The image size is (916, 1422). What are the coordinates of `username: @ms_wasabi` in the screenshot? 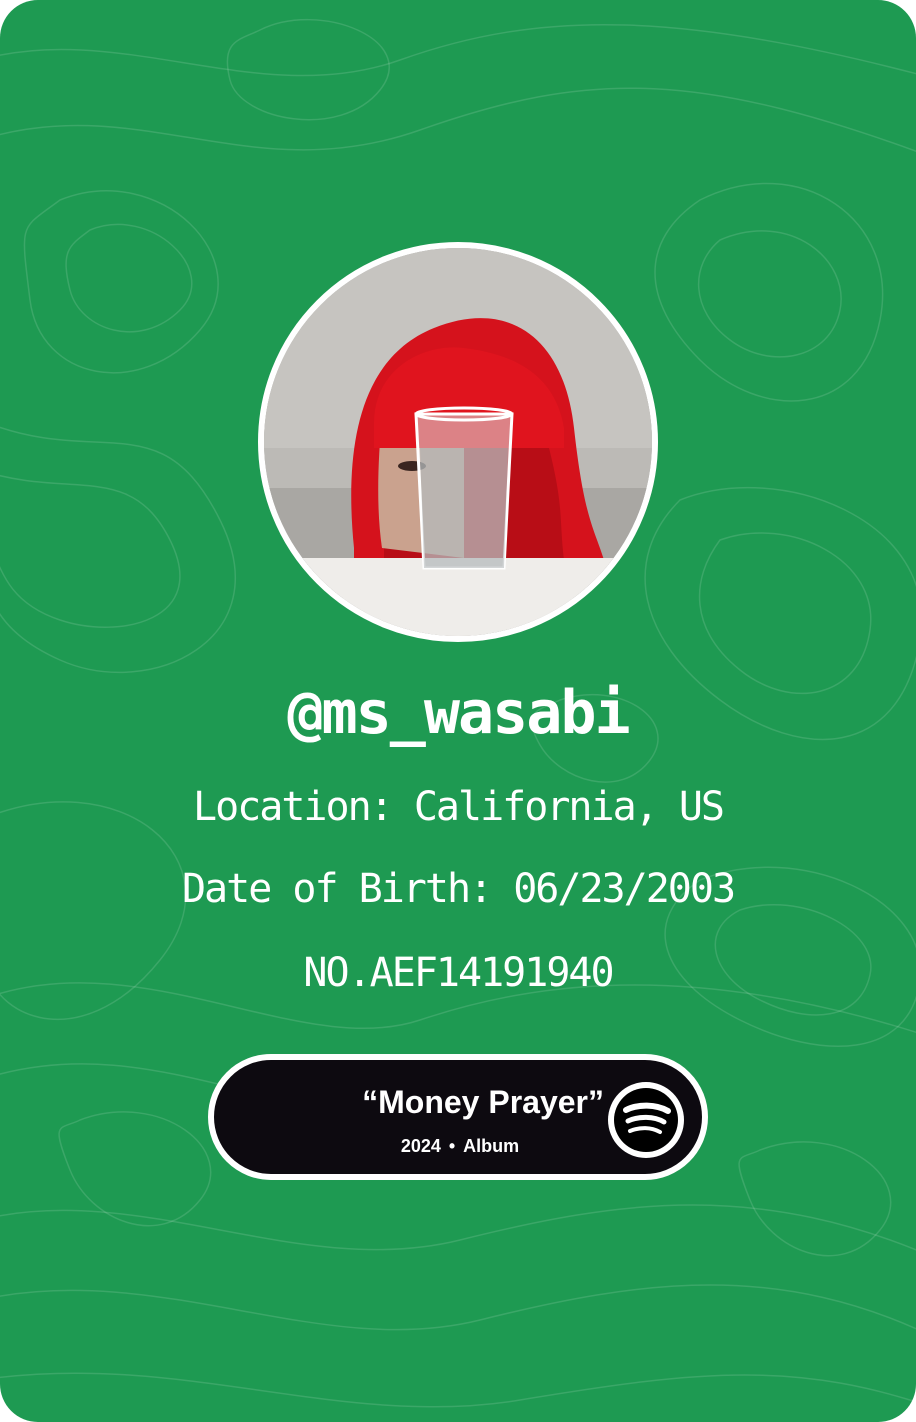 It's located at (458, 713).